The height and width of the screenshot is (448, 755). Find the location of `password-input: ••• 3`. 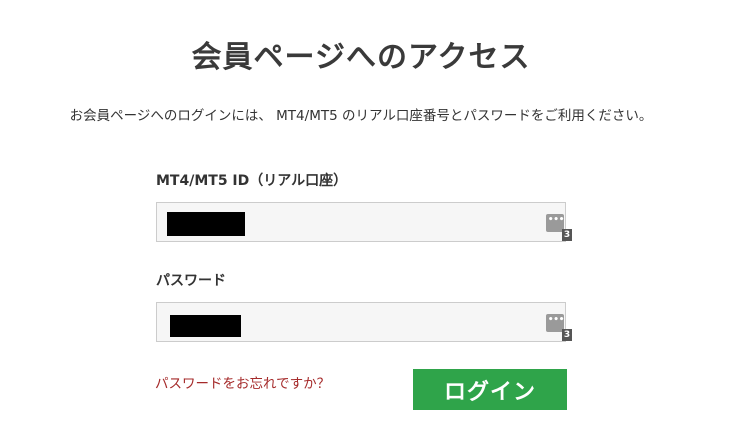

password-input: ••• 3 is located at coordinates (364, 322).